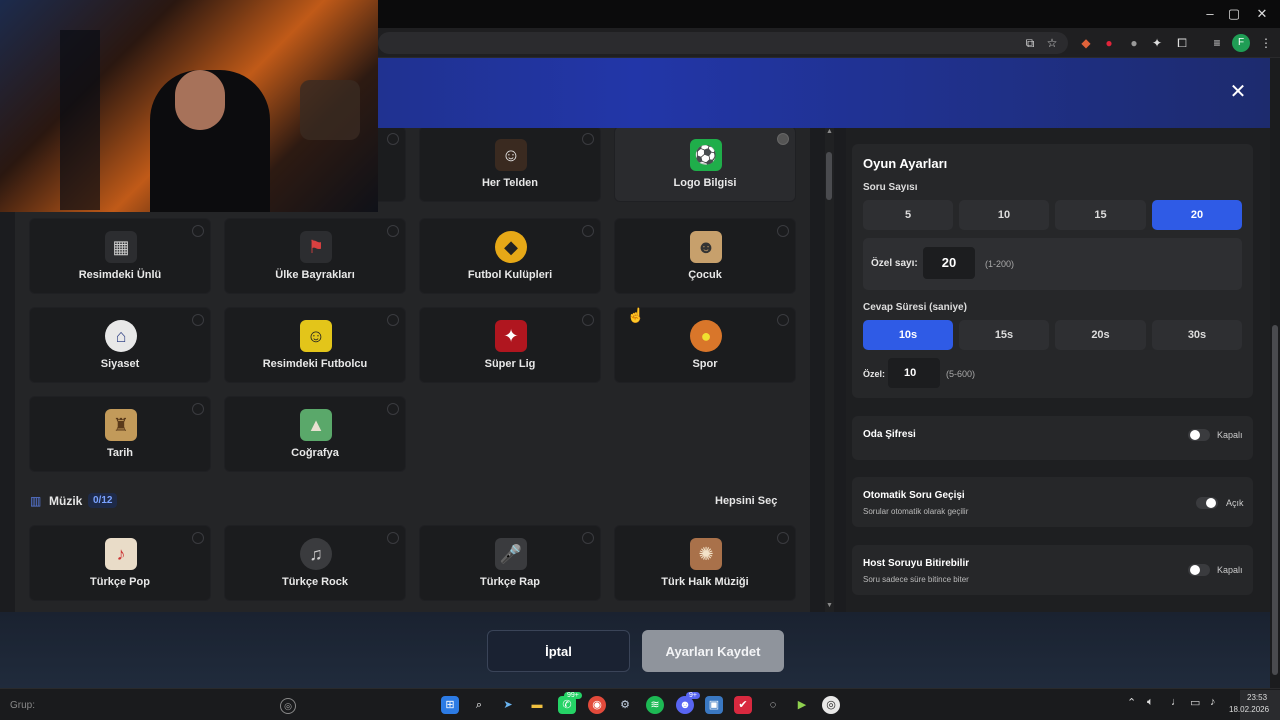 The width and height of the screenshot is (1280, 720). I want to click on media-icon: ≡, so click(1217, 43).